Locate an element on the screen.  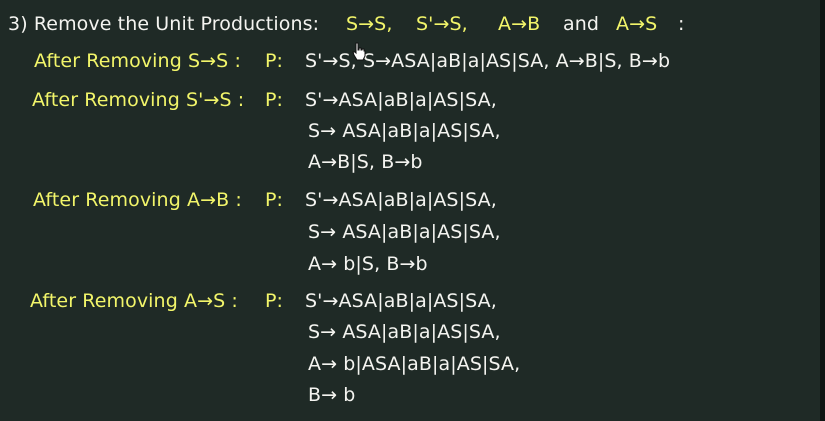
step-2-line-1: S'→ASA|aB|a|AS|SA, is located at coordinates (401, 100).